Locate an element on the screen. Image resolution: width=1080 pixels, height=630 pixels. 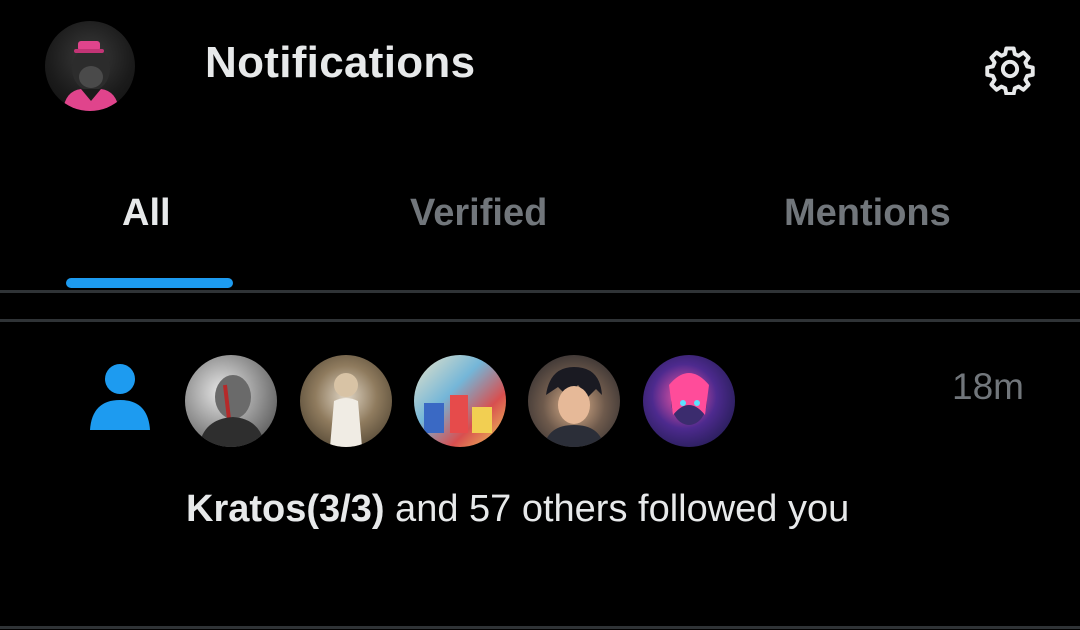
tab-all: All is located at coordinates (150, 226).